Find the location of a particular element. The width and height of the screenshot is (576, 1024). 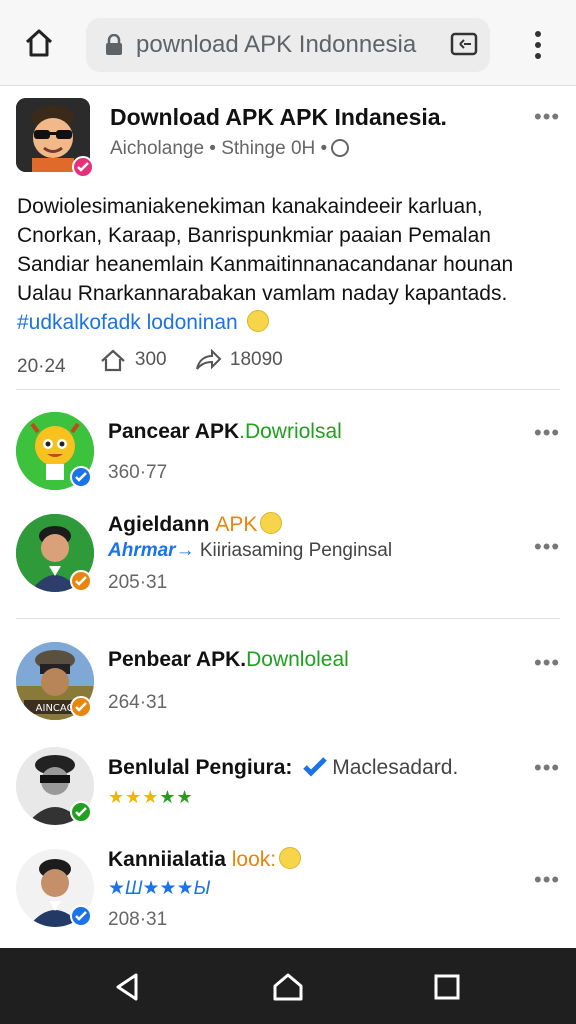

stars-yellow: ★★★ is located at coordinates (134, 797).